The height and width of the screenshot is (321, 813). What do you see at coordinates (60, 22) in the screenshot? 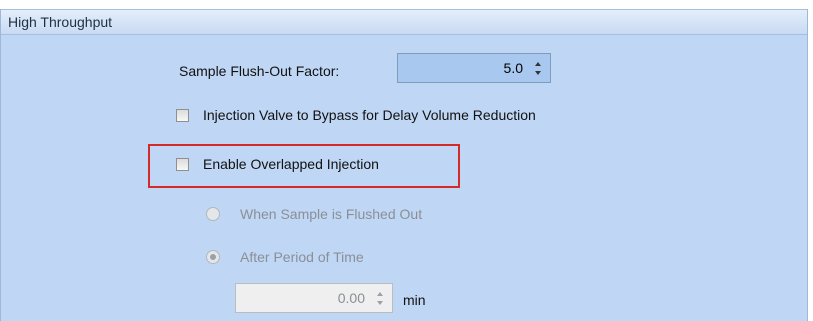
I see `section-title: High Throughput` at bounding box center [60, 22].